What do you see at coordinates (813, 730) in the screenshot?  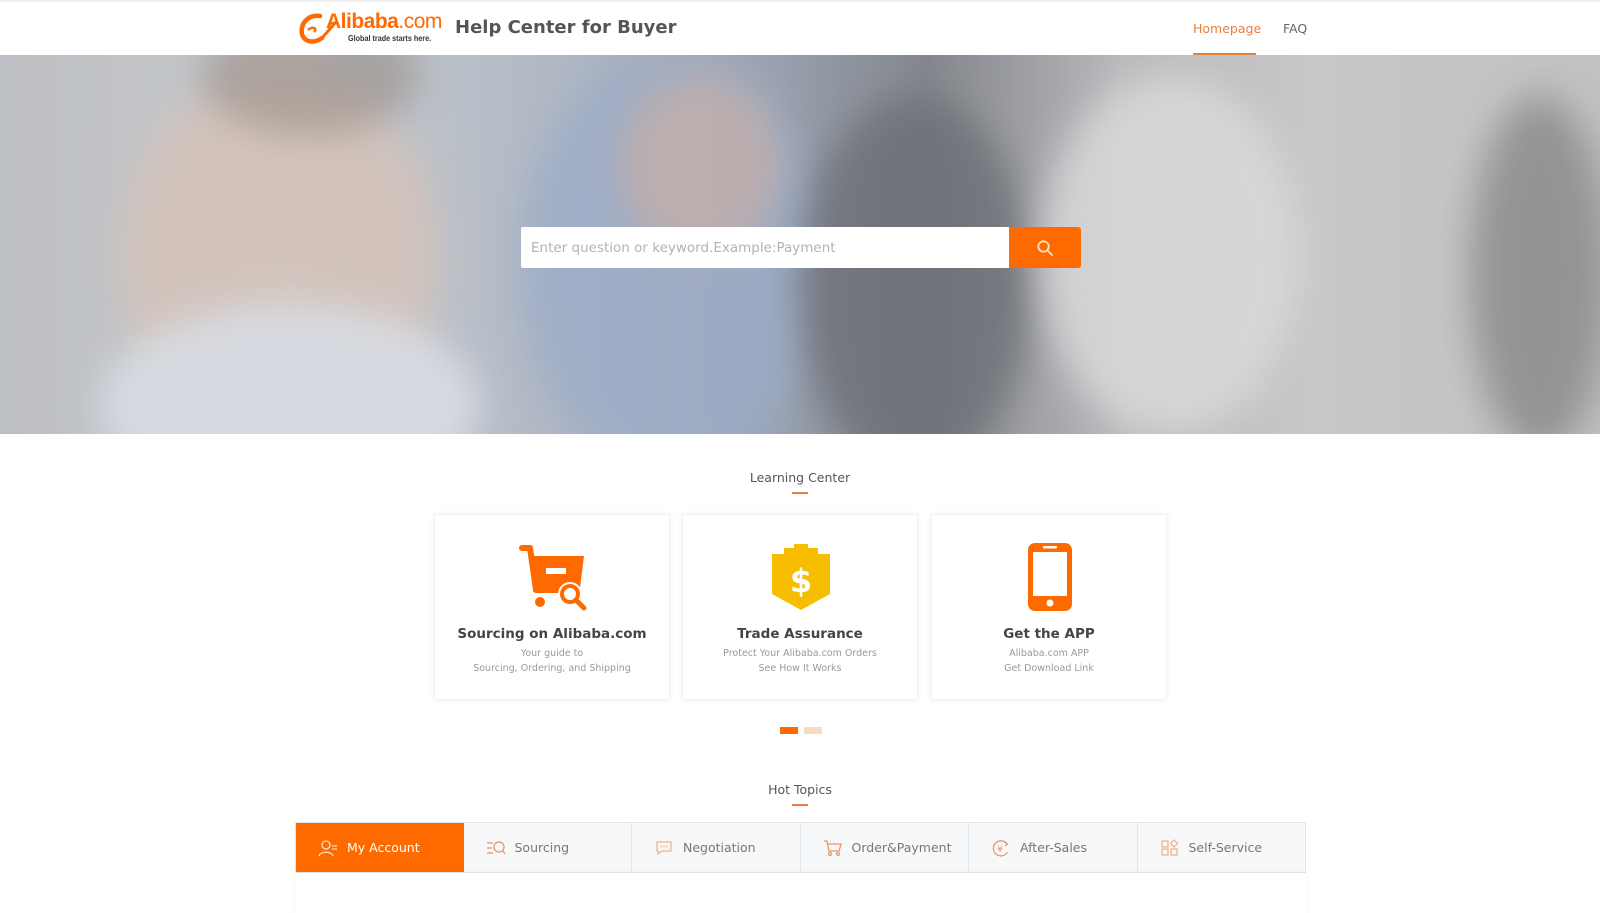 I see `carousel-dot` at bounding box center [813, 730].